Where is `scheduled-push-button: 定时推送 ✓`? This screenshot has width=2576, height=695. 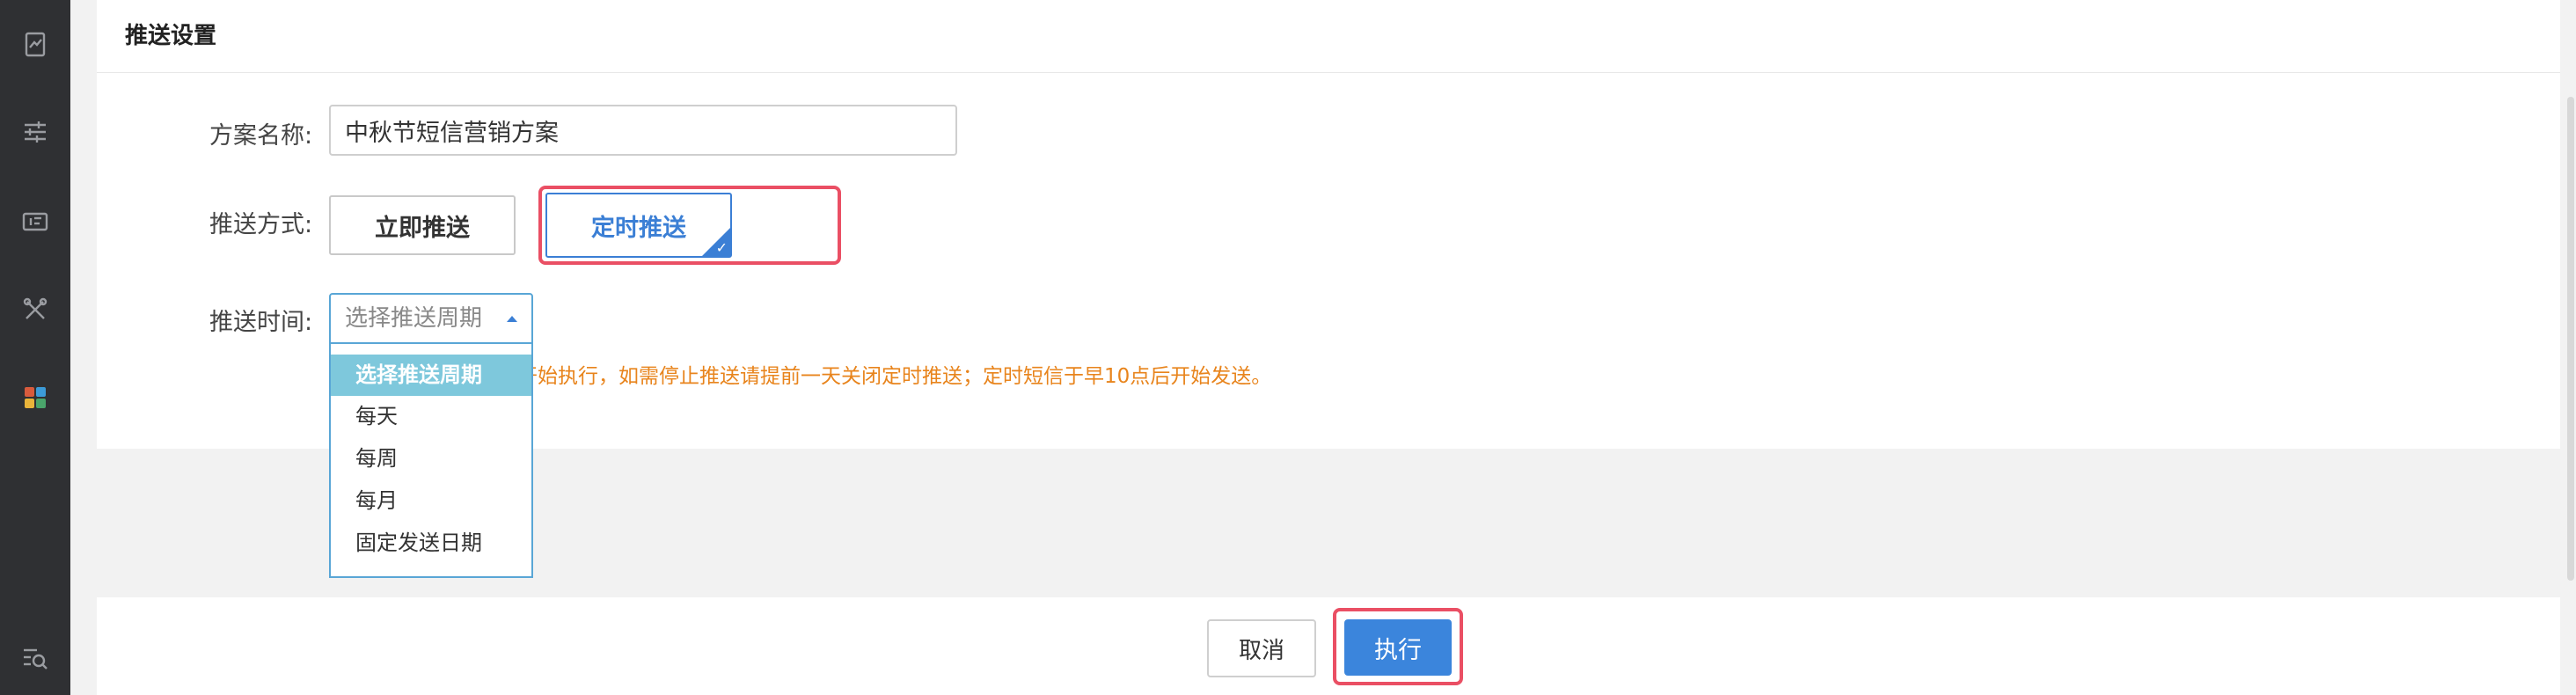
scheduled-push-button: 定时推送 ✓ is located at coordinates (638, 226).